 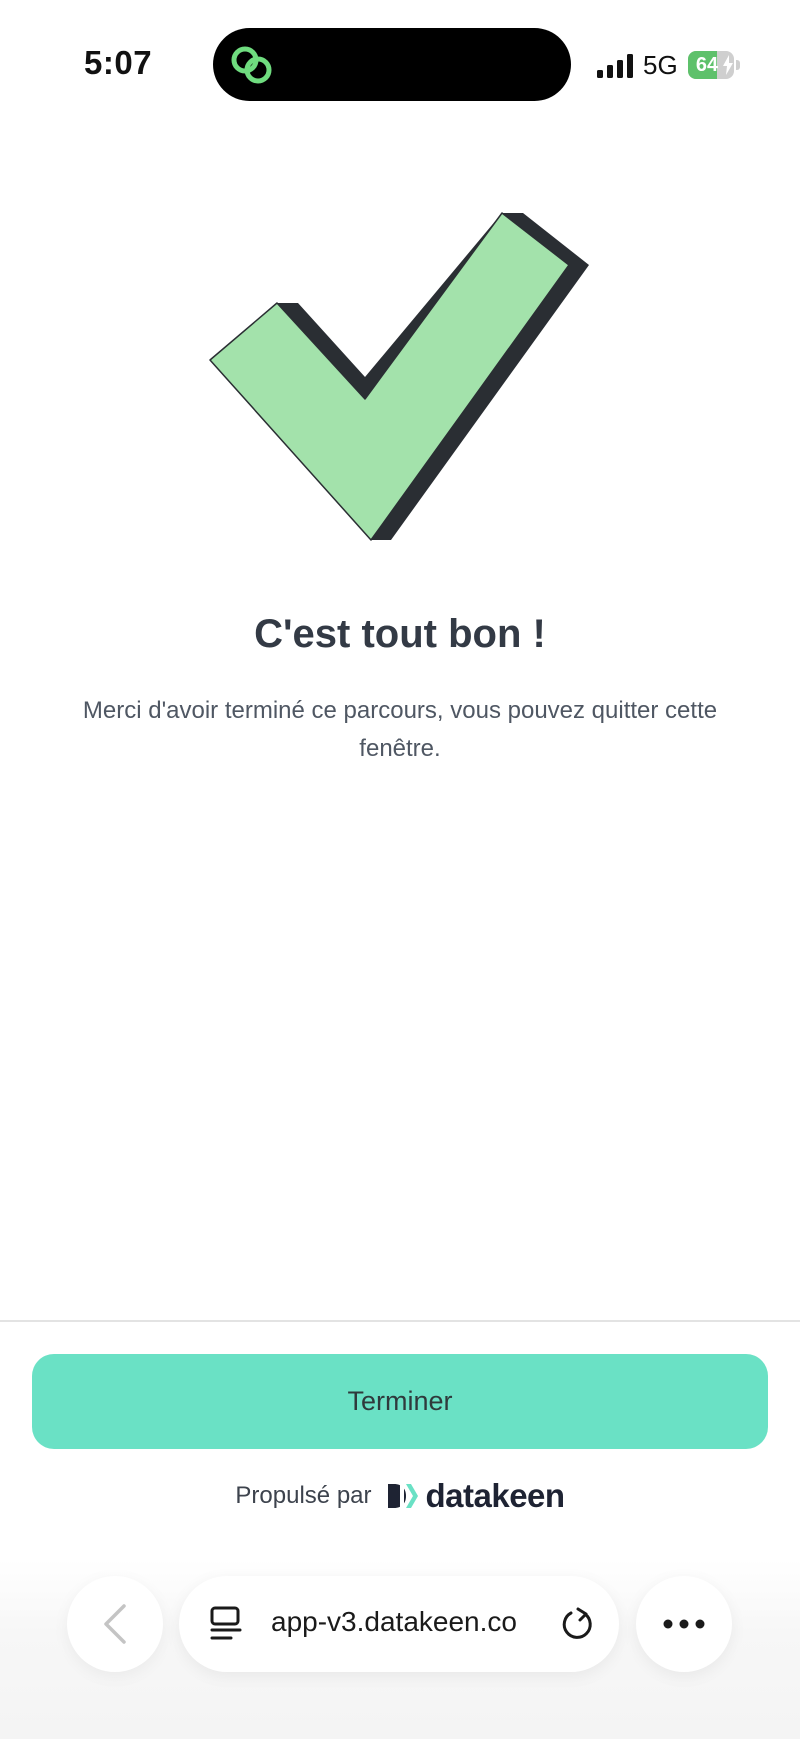 What do you see at coordinates (400, 1401) in the screenshot?
I see `finish-button: Terminer` at bounding box center [400, 1401].